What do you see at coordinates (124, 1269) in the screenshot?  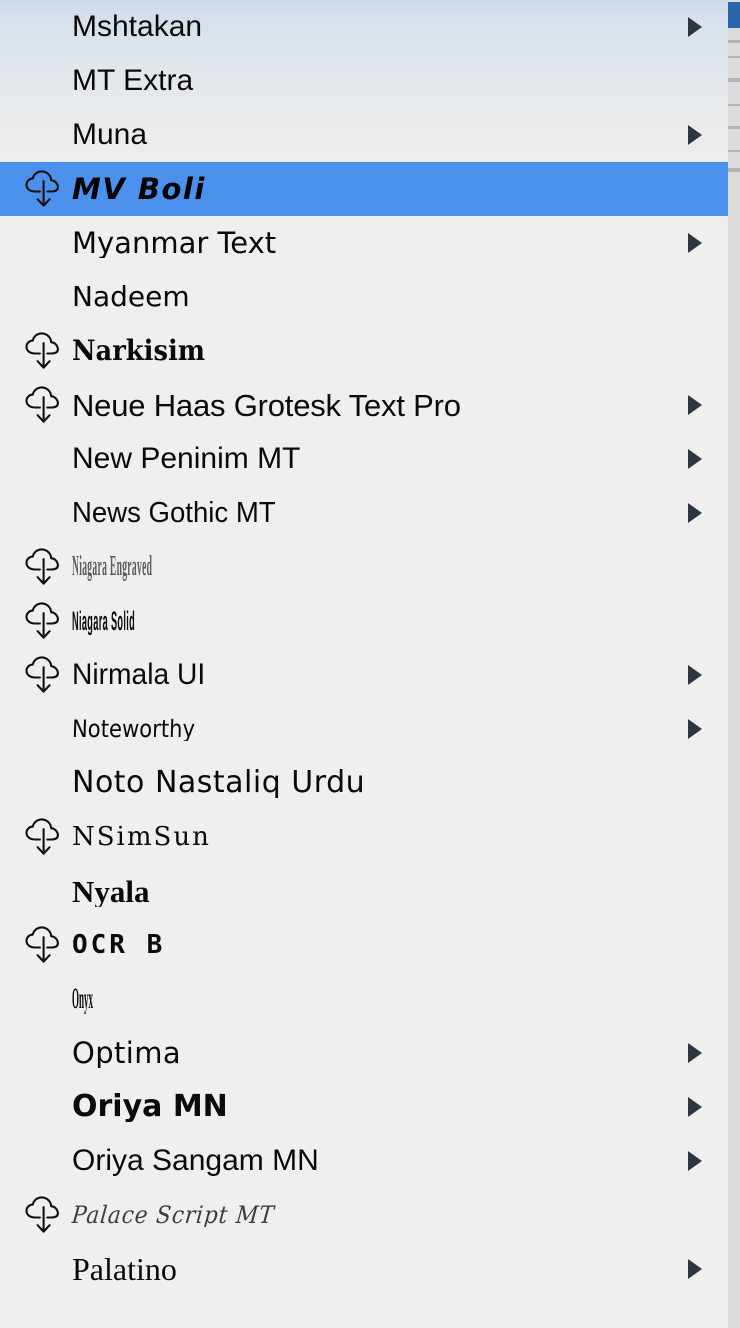 I see `font-item-label: Palatino` at bounding box center [124, 1269].